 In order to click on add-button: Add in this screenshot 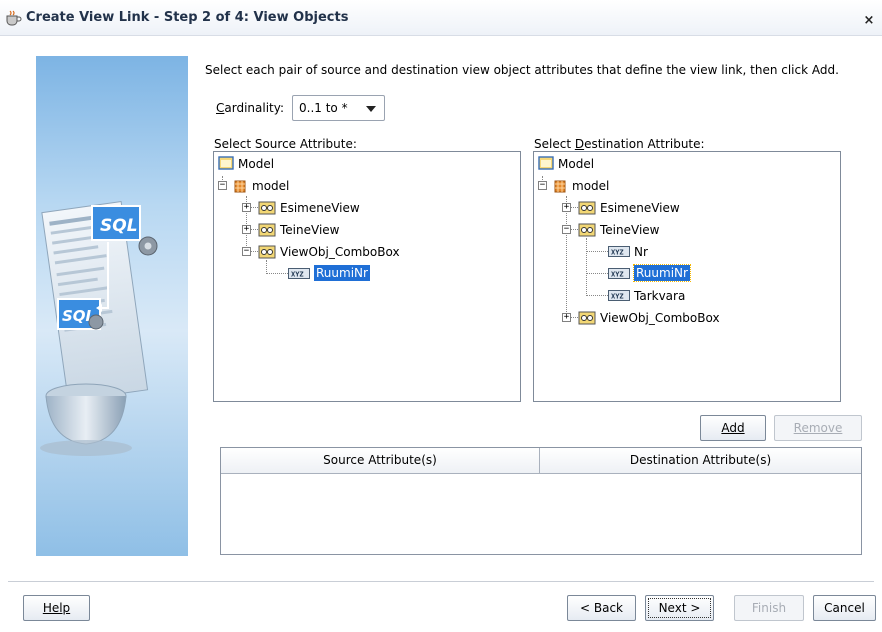, I will do `click(733, 428)`.